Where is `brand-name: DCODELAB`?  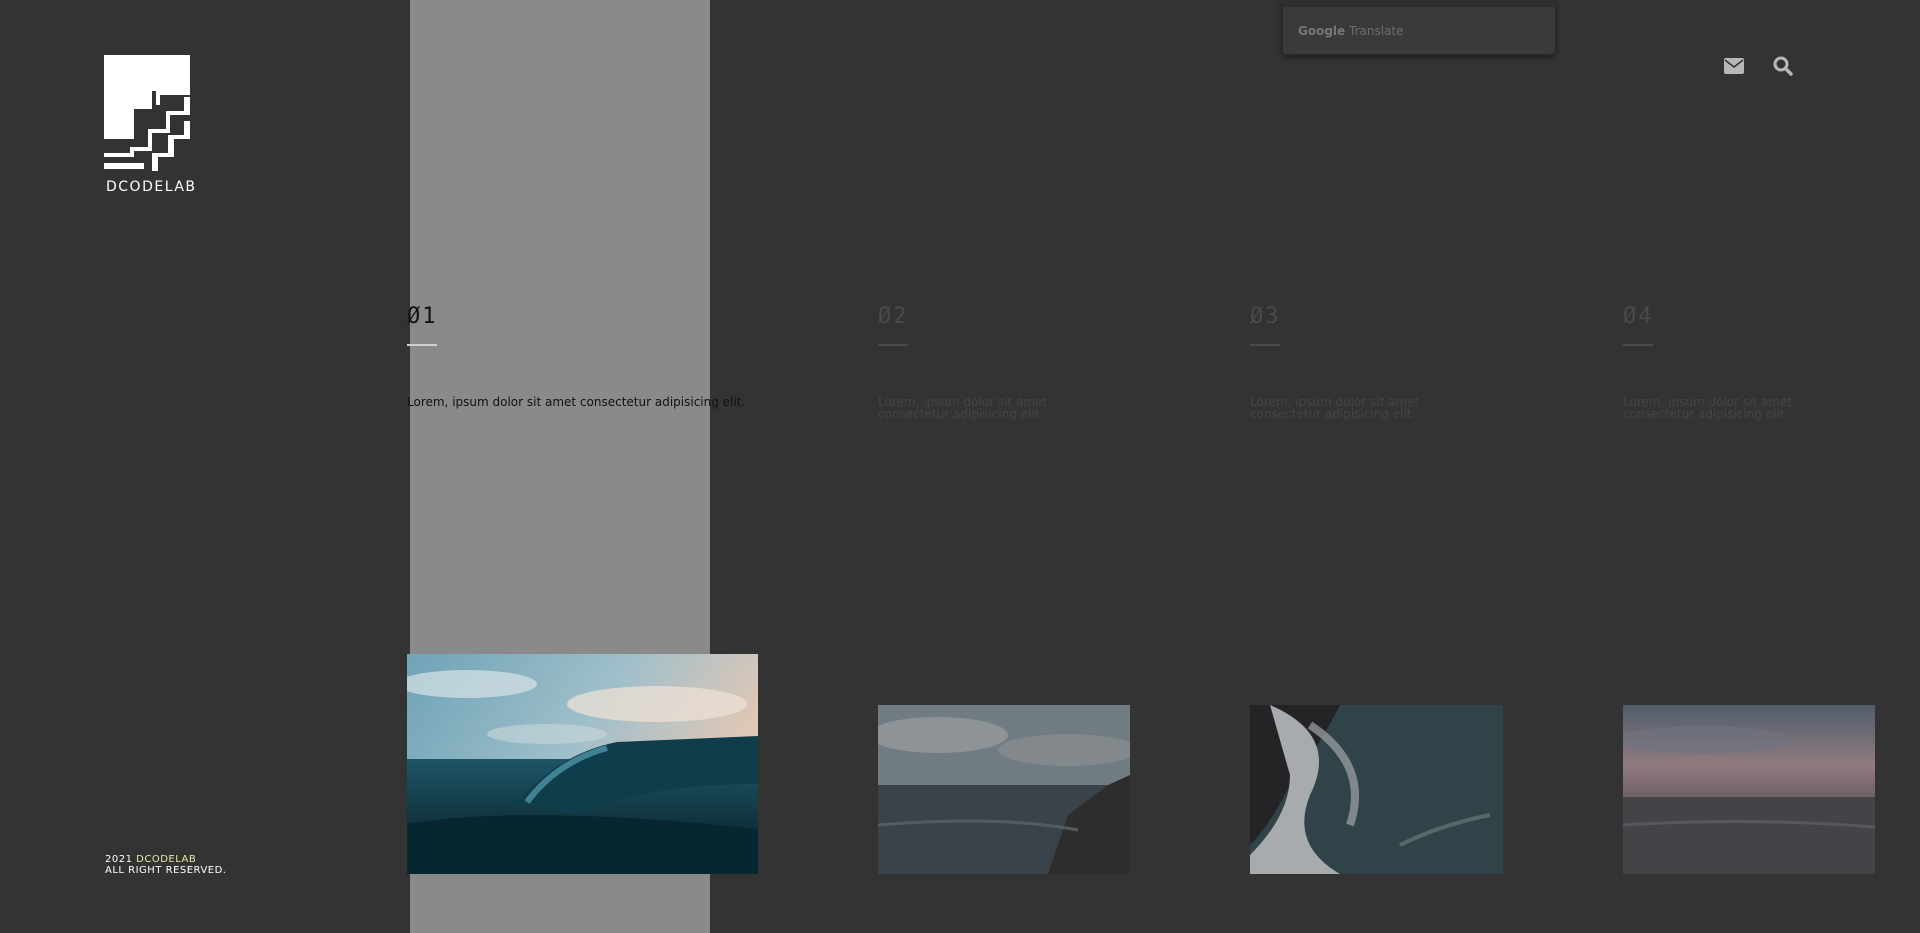 brand-name: DCODELAB is located at coordinates (151, 187).